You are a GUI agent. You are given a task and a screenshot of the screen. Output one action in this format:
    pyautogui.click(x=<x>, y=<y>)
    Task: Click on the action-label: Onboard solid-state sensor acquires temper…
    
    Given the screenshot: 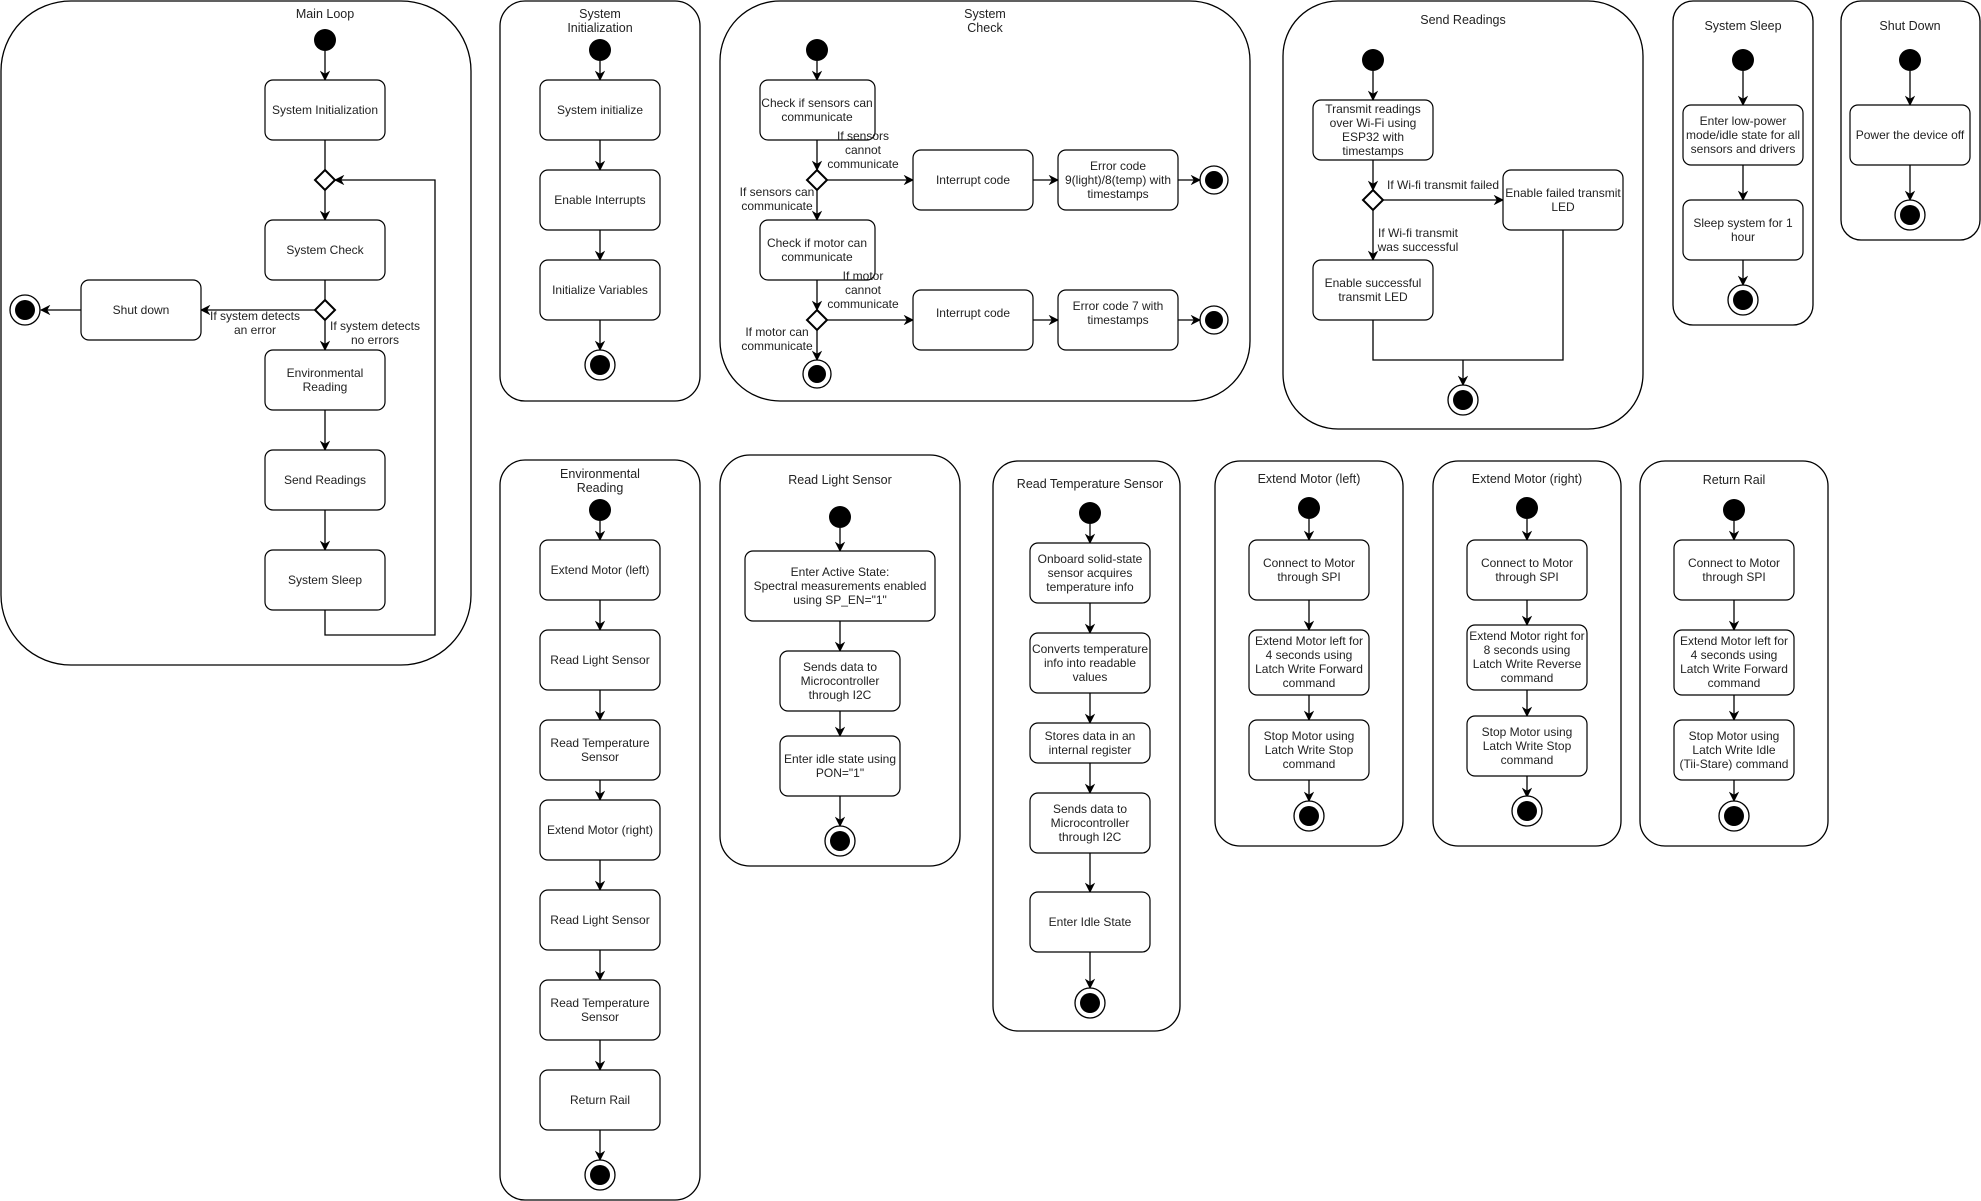 What is the action you would take?
    pyautogui.click(x=1090, y=573)
    